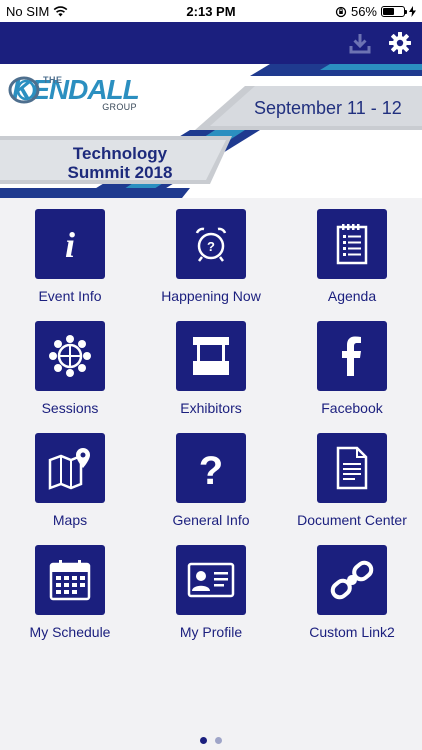 This screenshot has height=750, width=422. I want to click on tile-custom-link2: Custom Link2, so click(352, 590).